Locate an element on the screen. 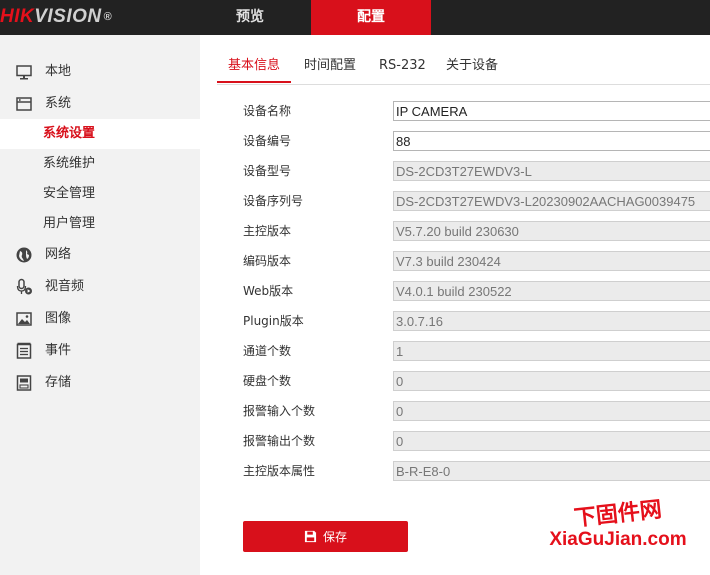  form-row: 硬盘个数 is located at coordinates (476, 381).